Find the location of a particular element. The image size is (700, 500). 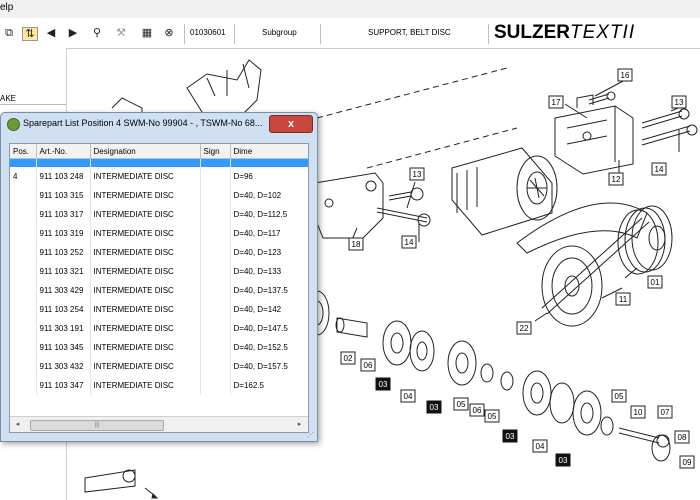

wrench-icon: ⚒ is located at coordinates (121, 33).